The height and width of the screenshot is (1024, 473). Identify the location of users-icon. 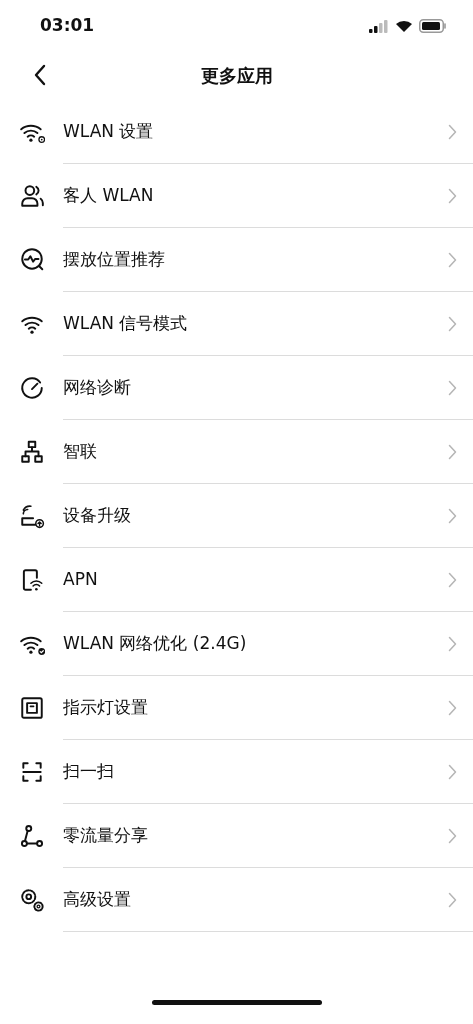
(32, 196).